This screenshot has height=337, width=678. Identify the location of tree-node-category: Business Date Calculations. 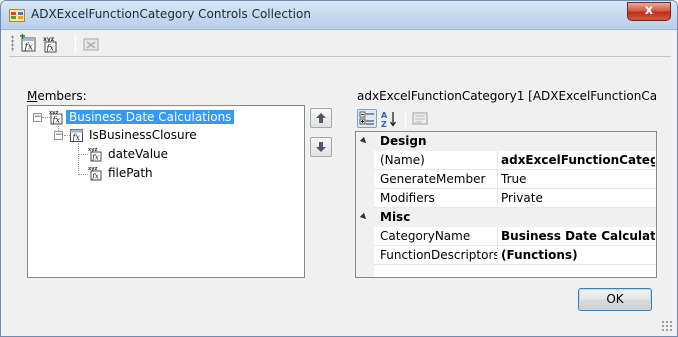
(150, 117).